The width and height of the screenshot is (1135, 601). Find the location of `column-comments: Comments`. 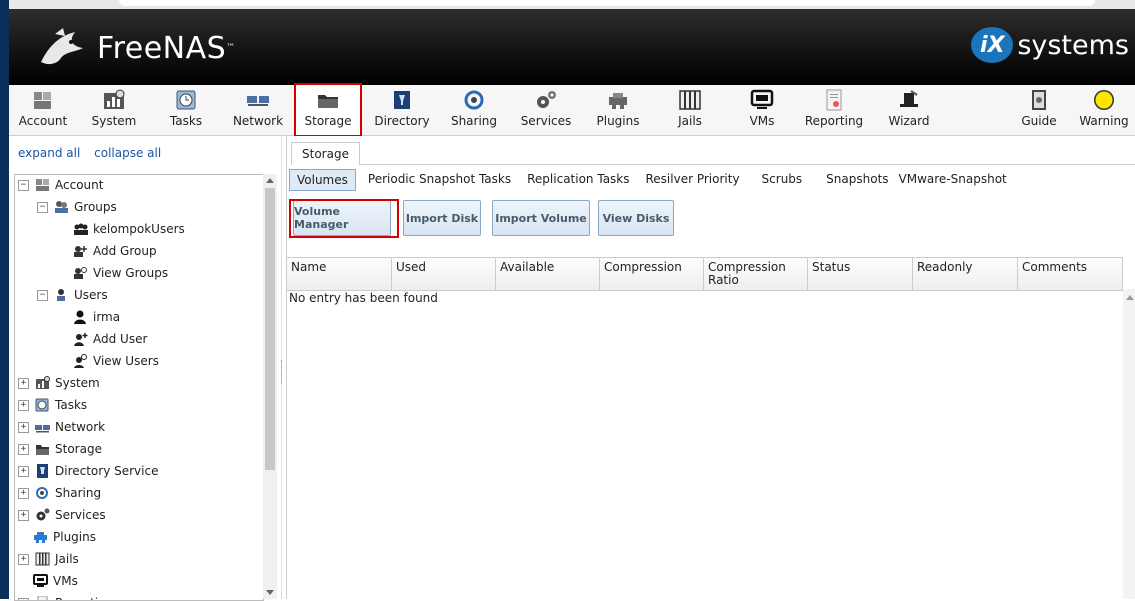

column-comments: Comments is located at coordinates (1070, 274).